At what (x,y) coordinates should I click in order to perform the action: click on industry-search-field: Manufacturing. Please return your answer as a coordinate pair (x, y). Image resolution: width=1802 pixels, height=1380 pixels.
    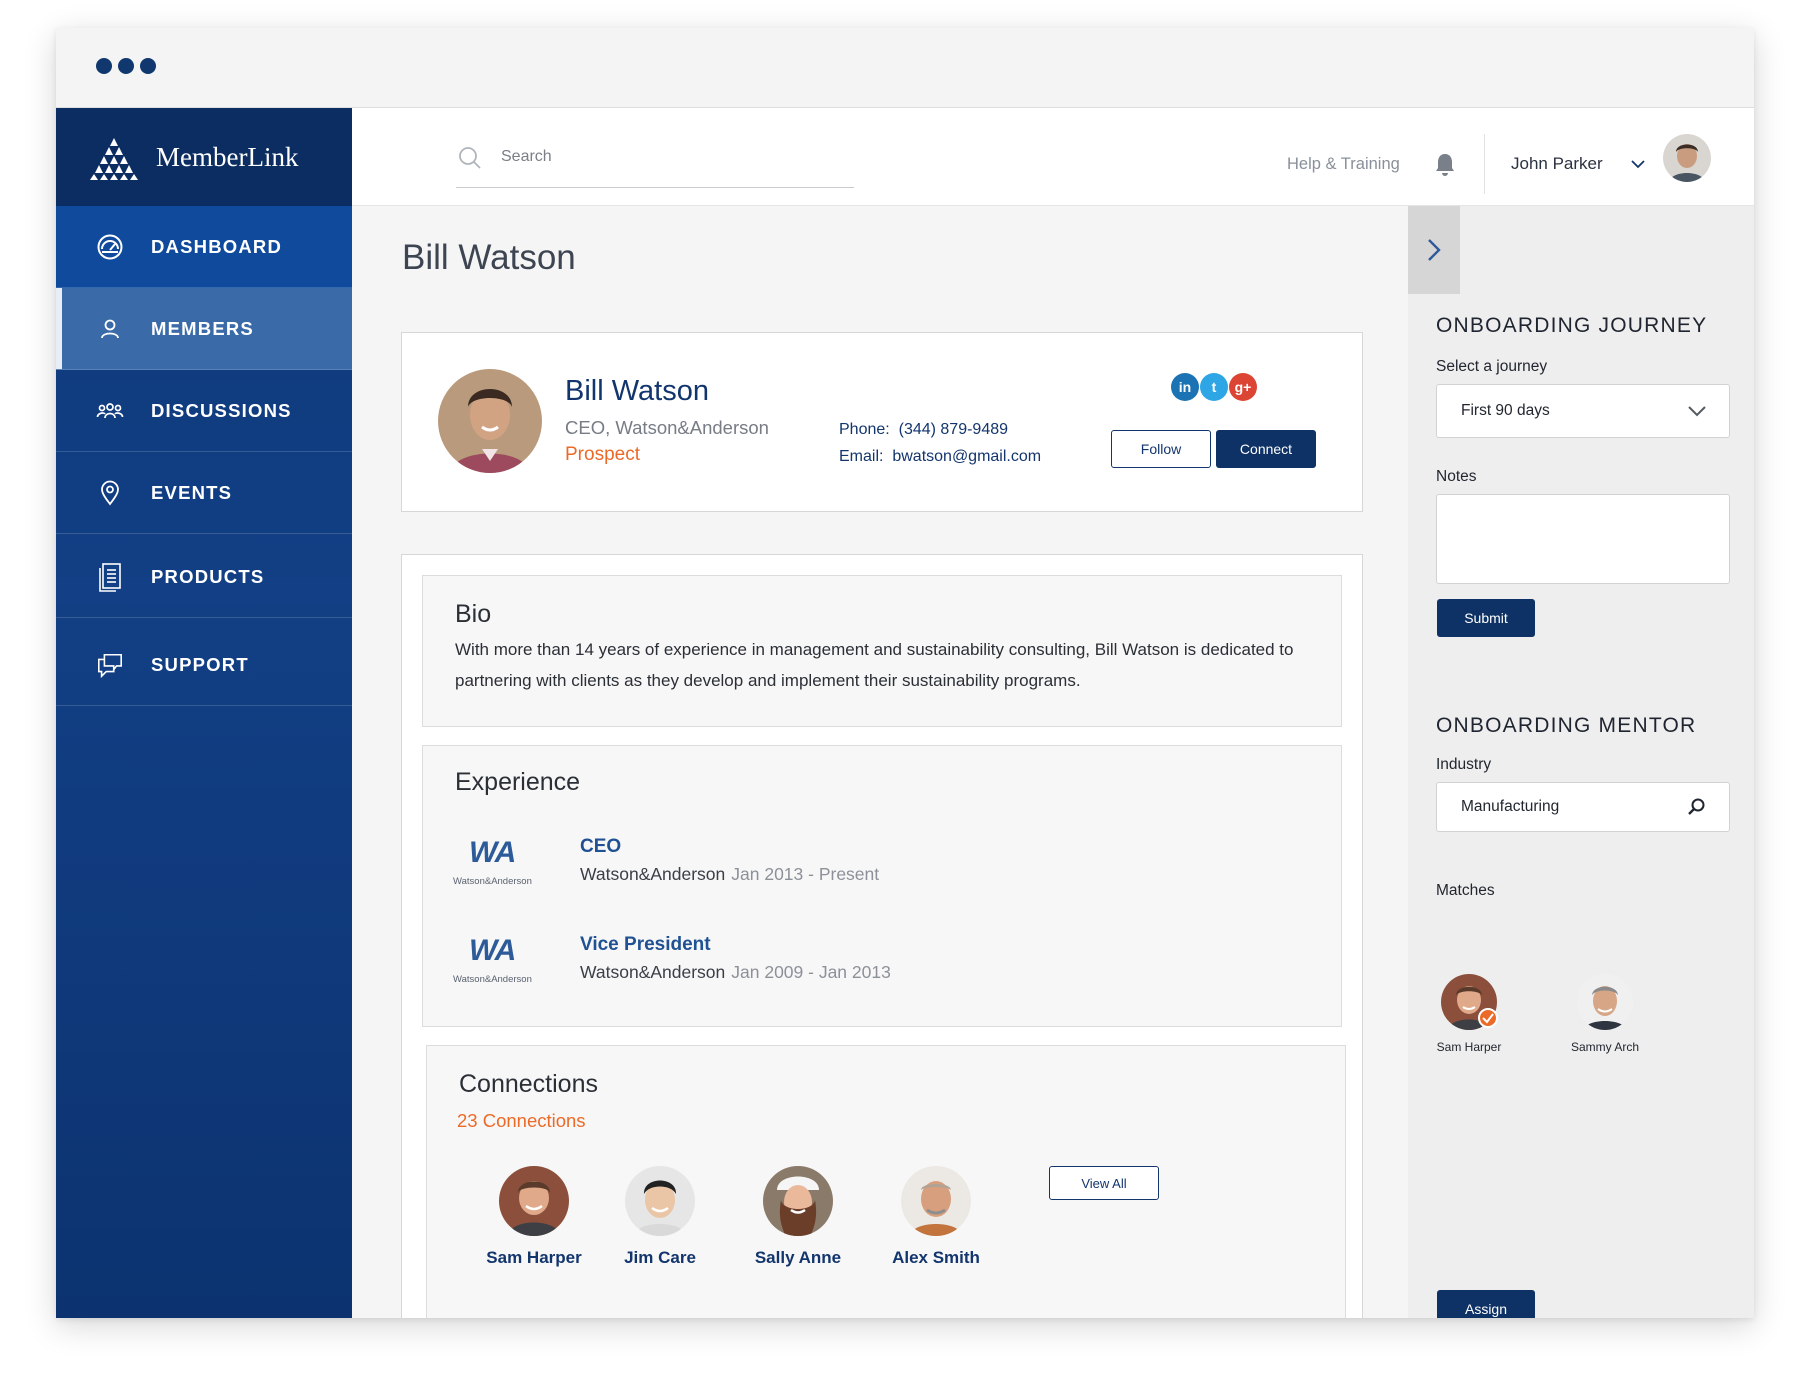
    Looking at the image, I should click on (1583, 807).